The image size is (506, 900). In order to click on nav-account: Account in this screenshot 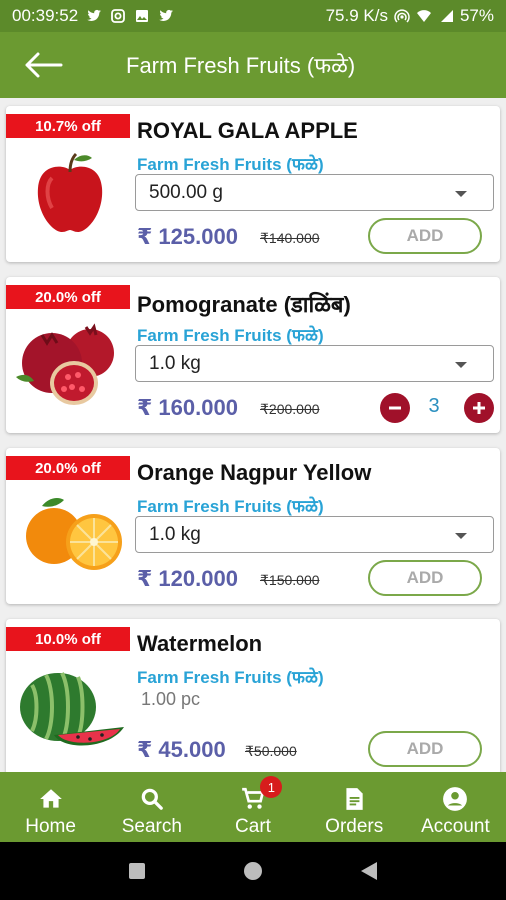, I will do `click(455, 807)`.